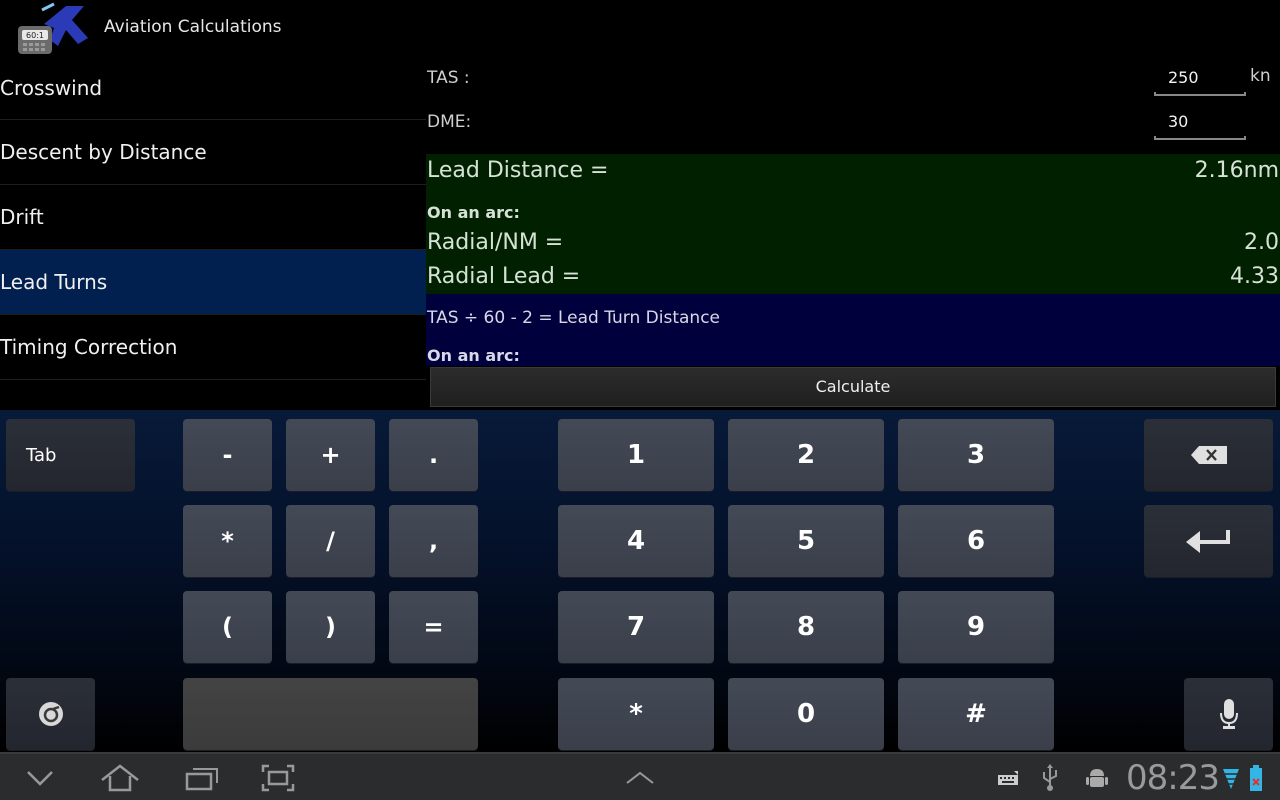  Describe the element at coordinates (1256, 777) in the screenshot. I see `battery-icon` at that location.